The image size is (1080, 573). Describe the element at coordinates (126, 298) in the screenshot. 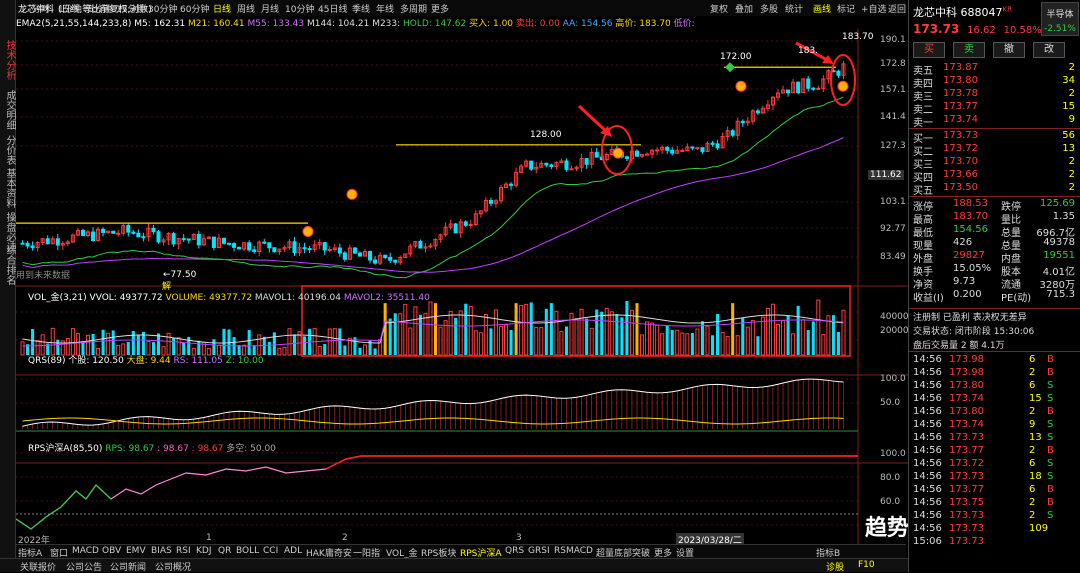

I see `vvol-value: VVOL: 49377.72` at that location.